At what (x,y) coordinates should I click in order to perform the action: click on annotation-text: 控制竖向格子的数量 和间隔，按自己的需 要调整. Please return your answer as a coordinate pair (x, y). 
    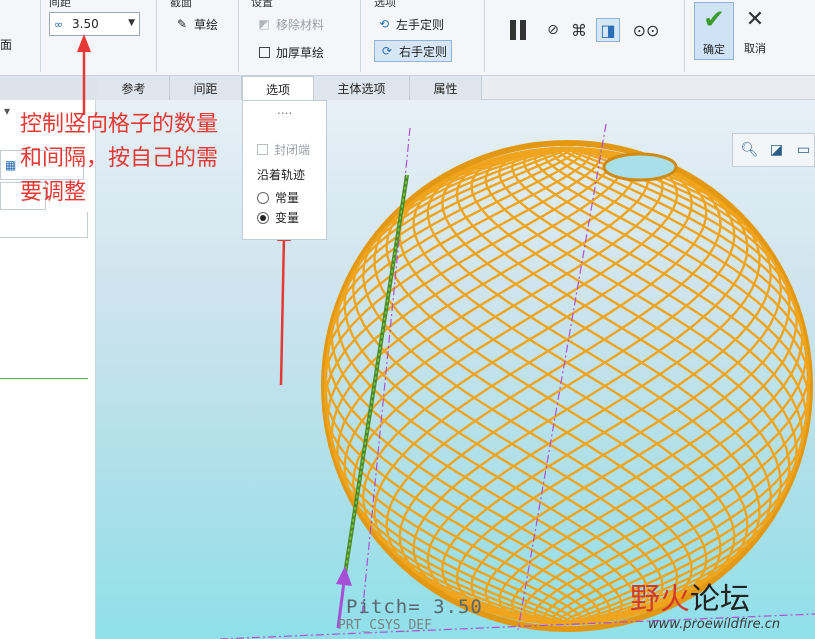
    Looking at the image, I should click on (145, 159).